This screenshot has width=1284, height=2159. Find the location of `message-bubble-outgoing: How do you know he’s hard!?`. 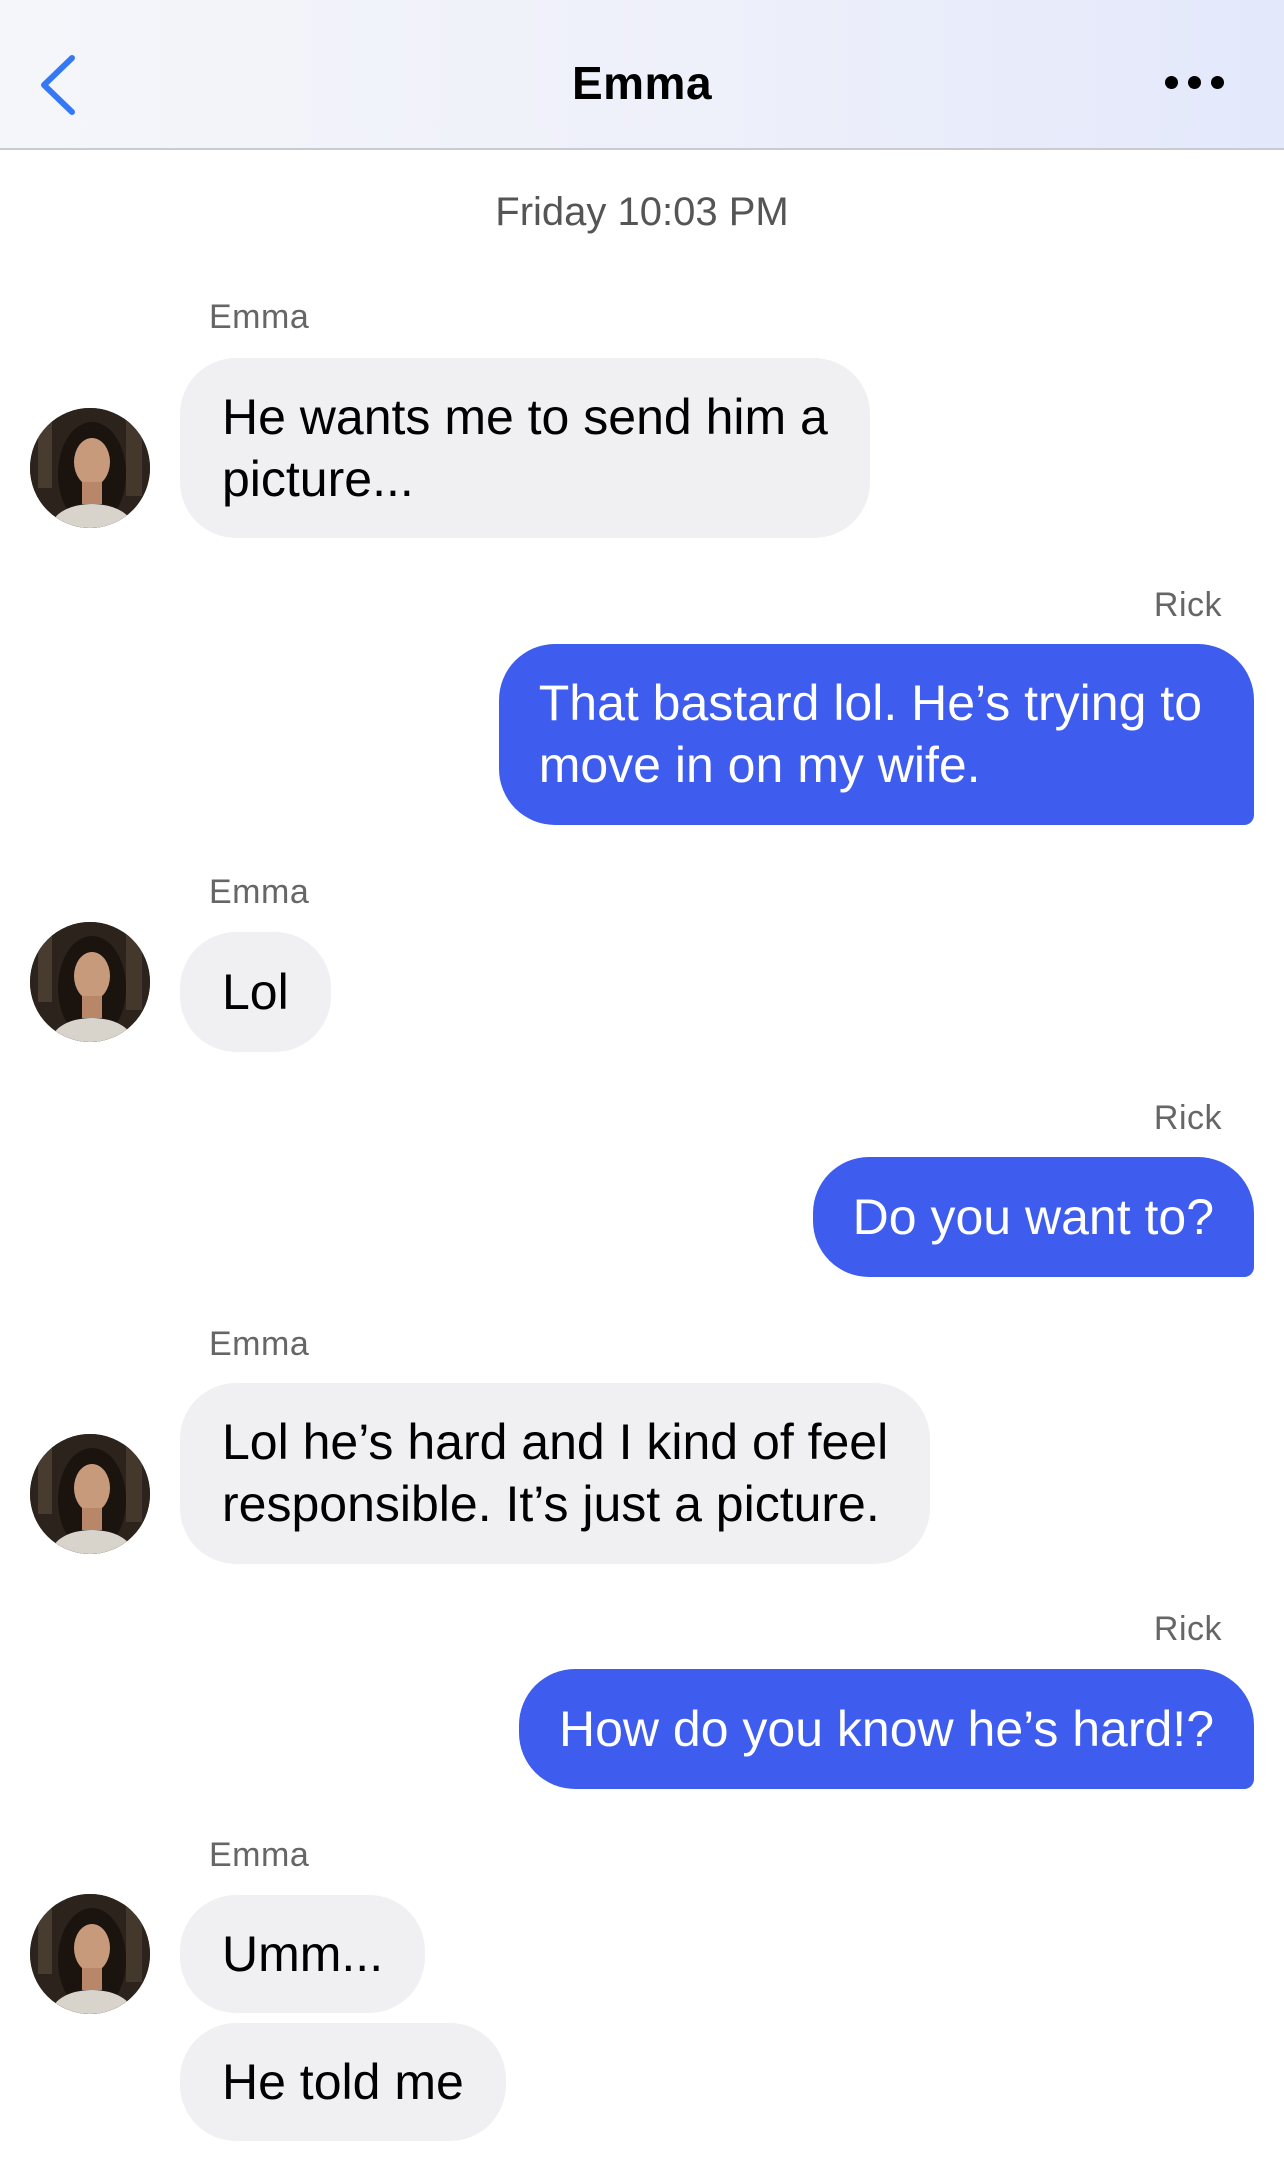

message-bubble-outgoing: How do you know he’s hard!? is located at coordinates (886, 1729).